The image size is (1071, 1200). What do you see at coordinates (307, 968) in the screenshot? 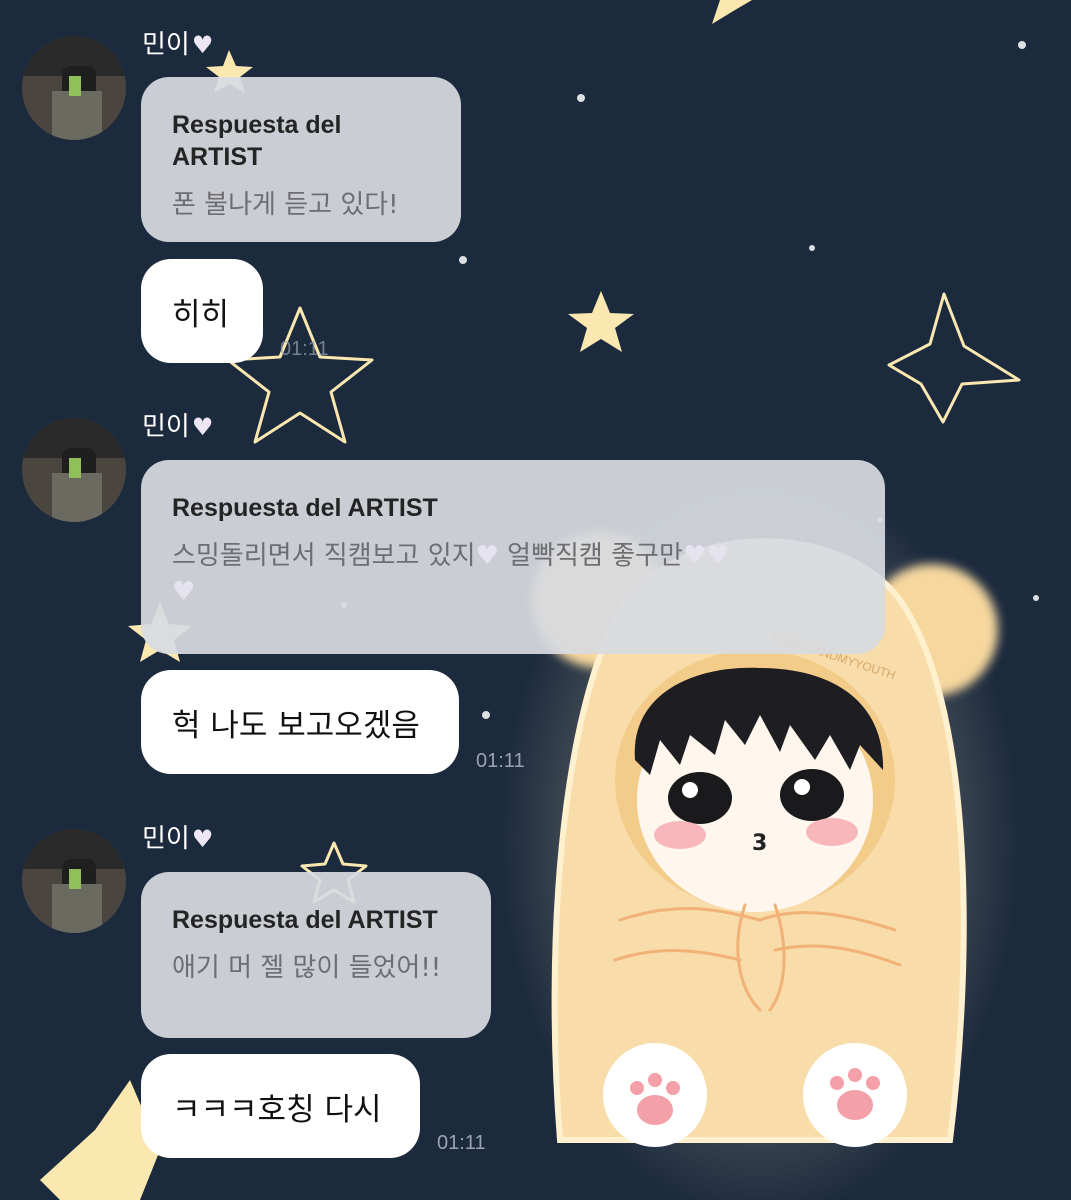
I see `reply-text: 애기 머 젤 많이 들었어!!` at bounding box center [307, 968].